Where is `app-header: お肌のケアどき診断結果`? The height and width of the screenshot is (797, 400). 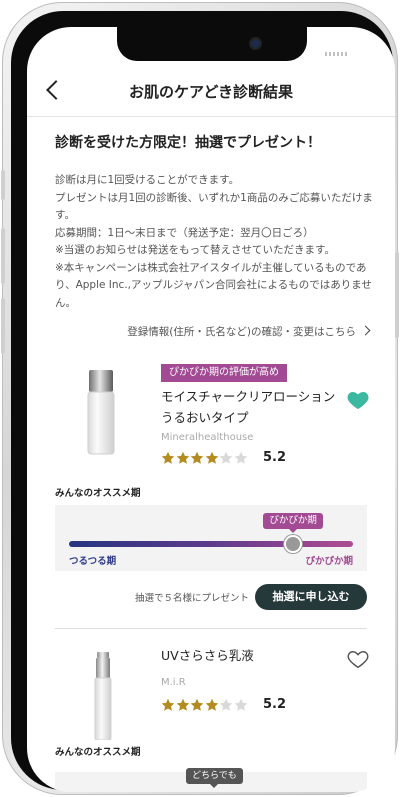 app-header: お肌のケアどき診断結果 is located at coordinates (211, 92).